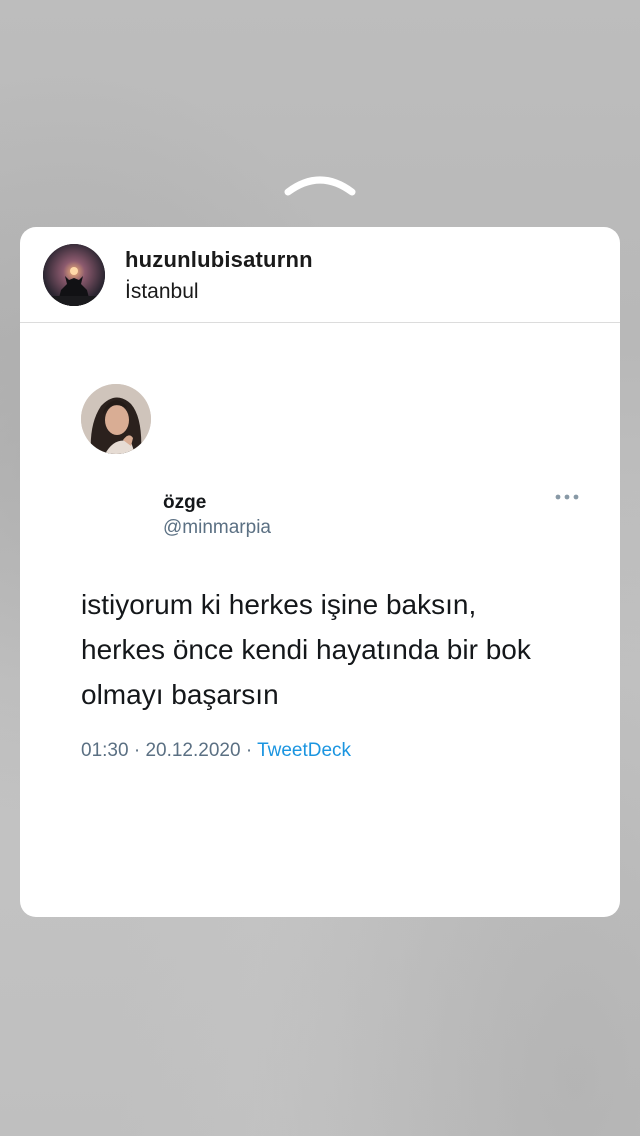 This screenshot has height=1136, width=640. What do you see at coordinates (219, 260) in the screenshot?
I see `account-username: huzunlubisaturnn` at bounding box center [219, 260].